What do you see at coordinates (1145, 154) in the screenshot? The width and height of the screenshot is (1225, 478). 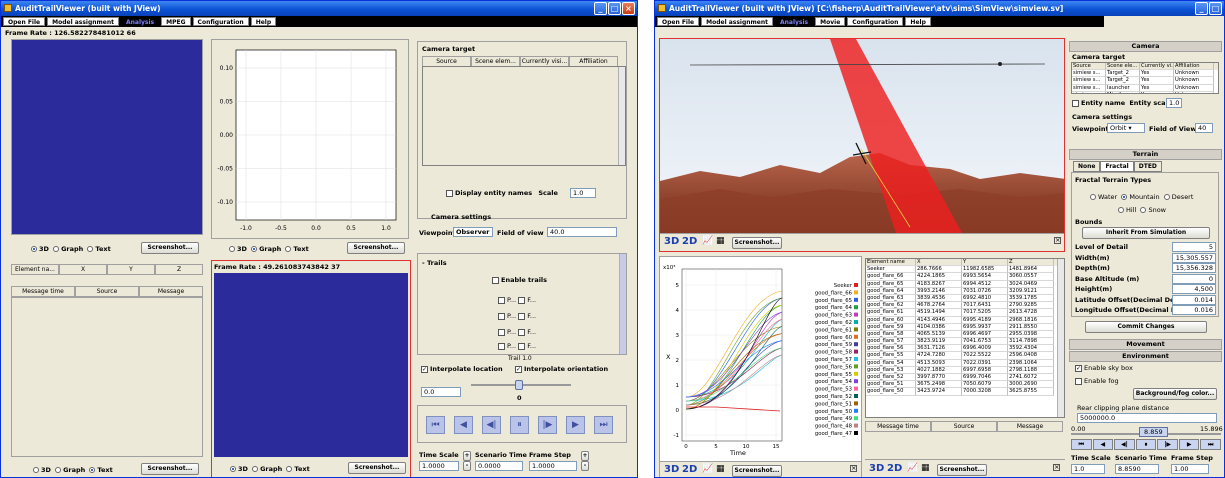 I see `terrain-section-header: Terrain` at bounding box center [1145, 154].